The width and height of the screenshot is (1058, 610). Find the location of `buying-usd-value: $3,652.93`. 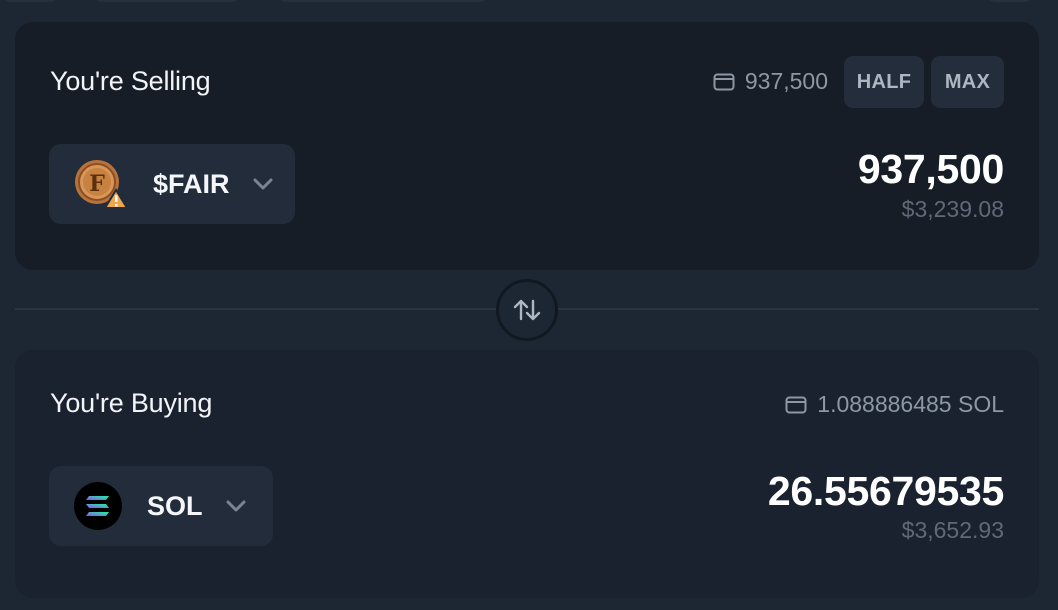

buying-usd-value: $3,652.93 is located at coordinates (952, 530).